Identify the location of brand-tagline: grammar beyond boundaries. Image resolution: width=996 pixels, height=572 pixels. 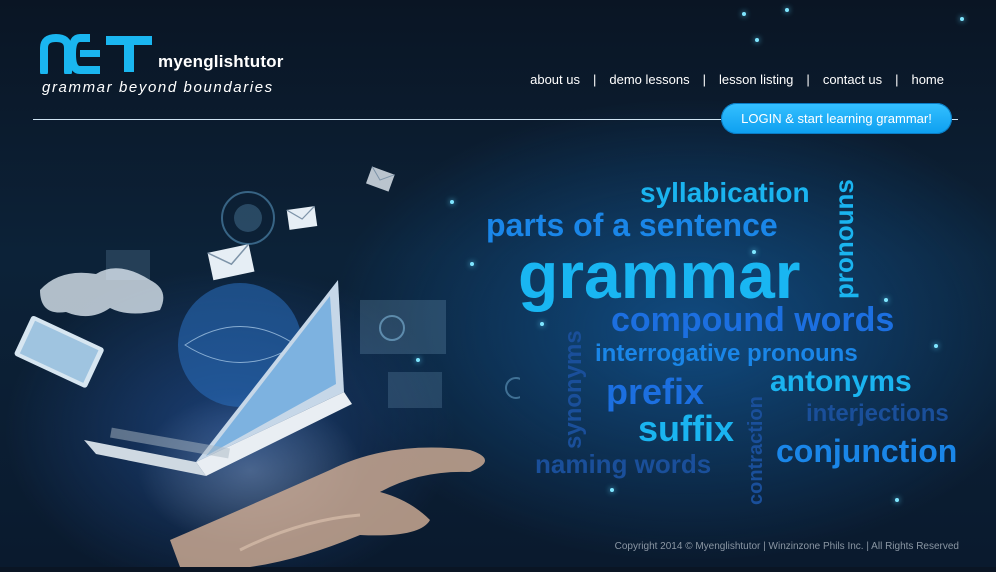
(158, 87).